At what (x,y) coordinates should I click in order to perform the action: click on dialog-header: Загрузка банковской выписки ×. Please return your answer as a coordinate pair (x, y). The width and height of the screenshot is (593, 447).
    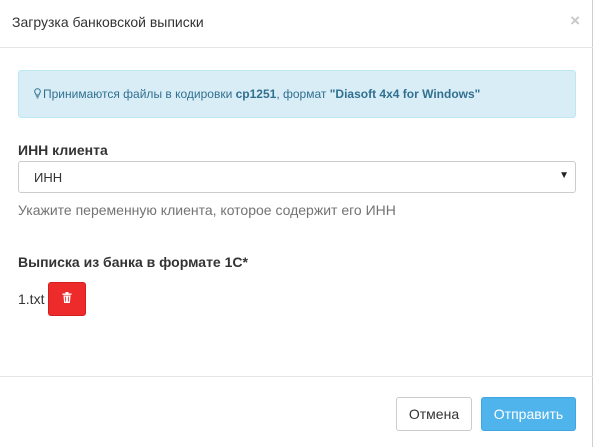
    Looking at the image, I should click on (296, 24).